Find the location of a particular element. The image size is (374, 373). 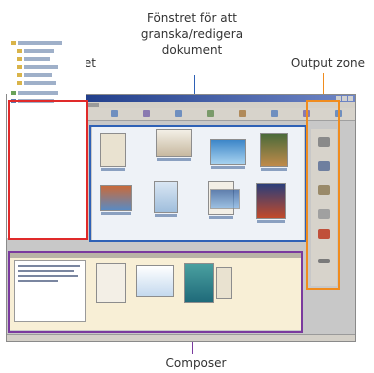

composer-label: Composer is located at coordinates (196, 363).